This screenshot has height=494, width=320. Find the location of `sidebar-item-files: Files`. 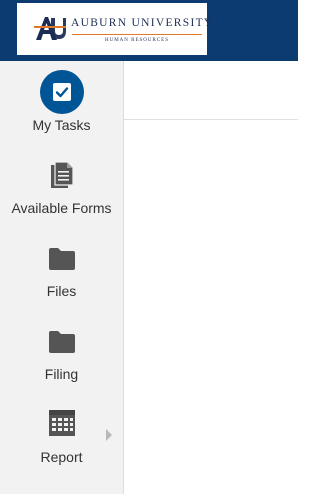

sidebar-item-files: Files is located at coordinates (61, 284).